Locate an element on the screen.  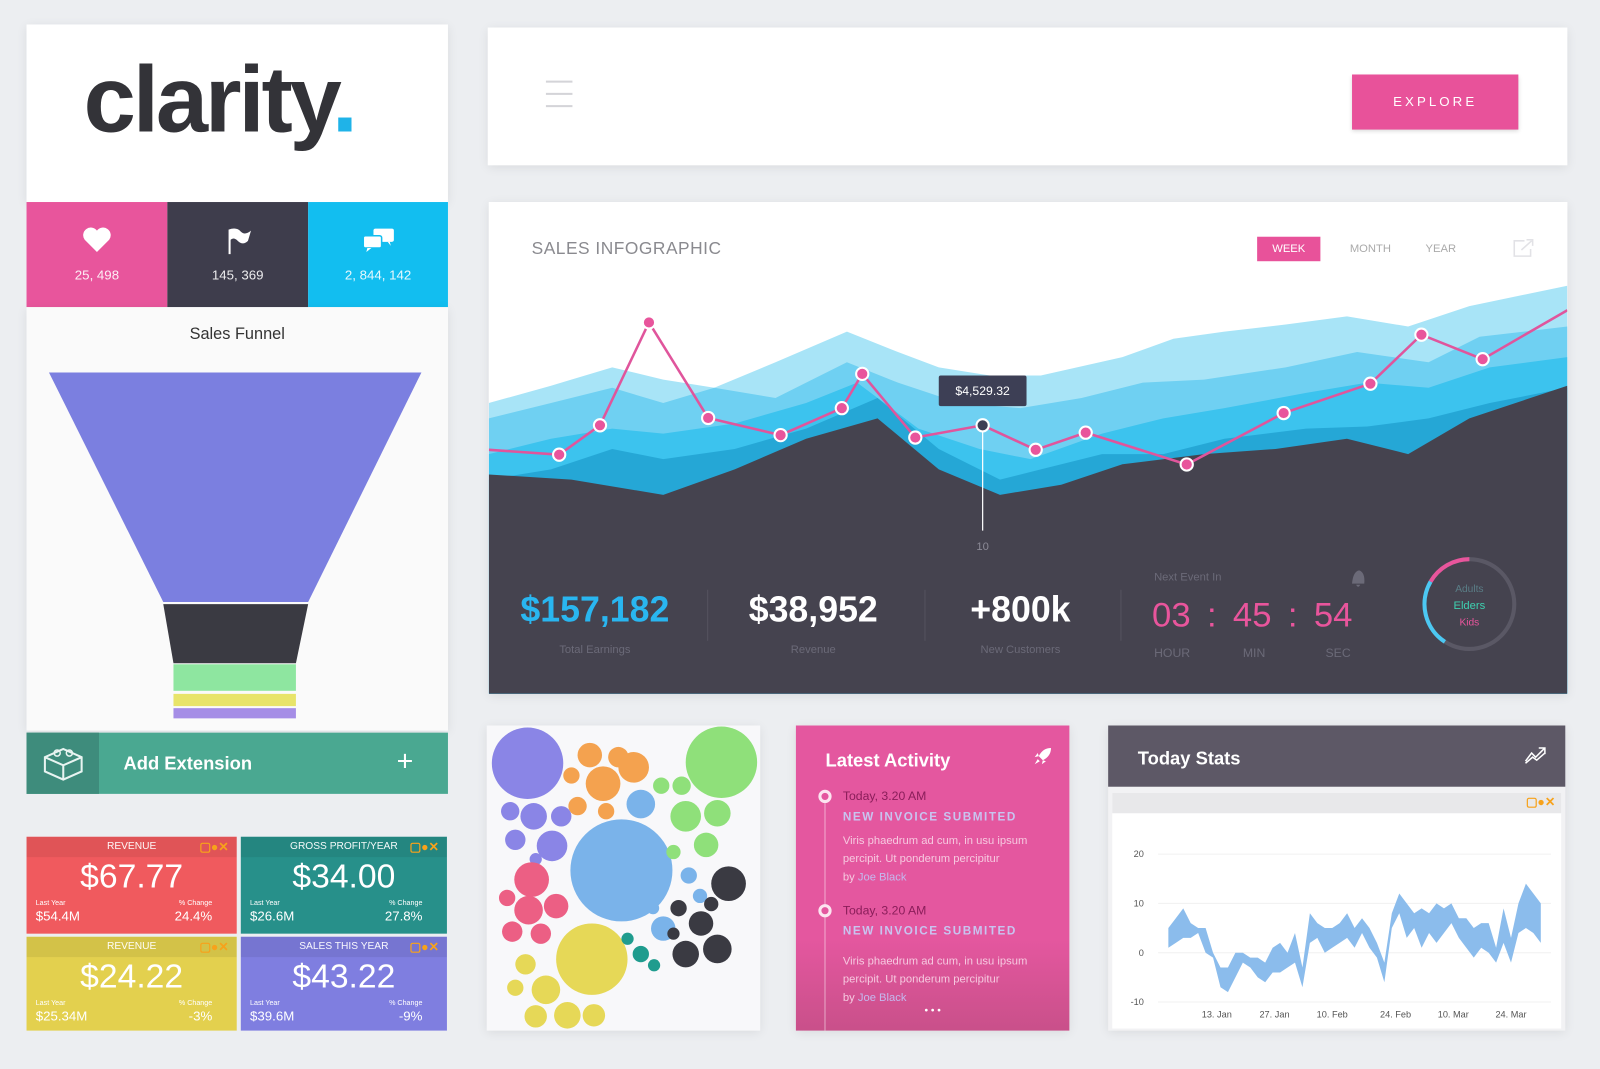
kpi-change: -3% is located at coordinates (200, 1016).